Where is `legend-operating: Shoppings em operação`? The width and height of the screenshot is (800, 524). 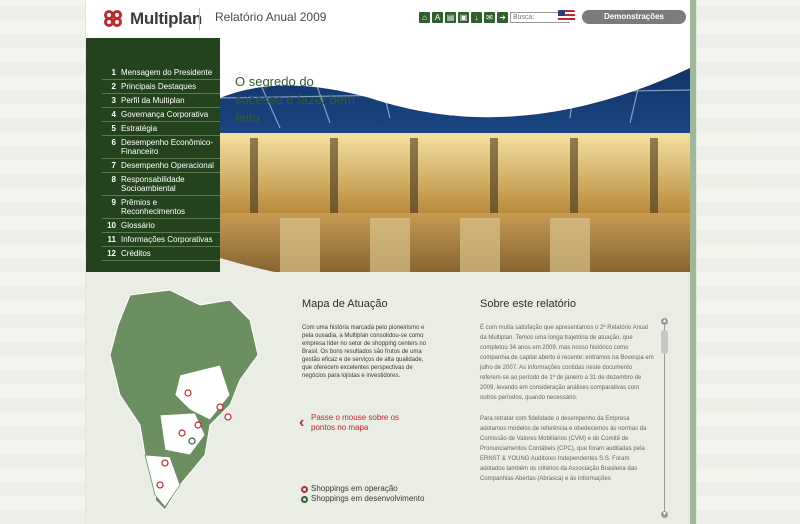
legend-operating: Shoppings em operação is located at coordinates (362, 489).